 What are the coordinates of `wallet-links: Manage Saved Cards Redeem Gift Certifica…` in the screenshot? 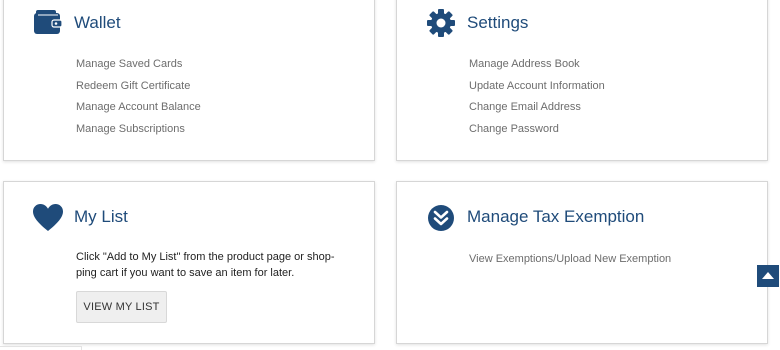 It's located at (138, 100).